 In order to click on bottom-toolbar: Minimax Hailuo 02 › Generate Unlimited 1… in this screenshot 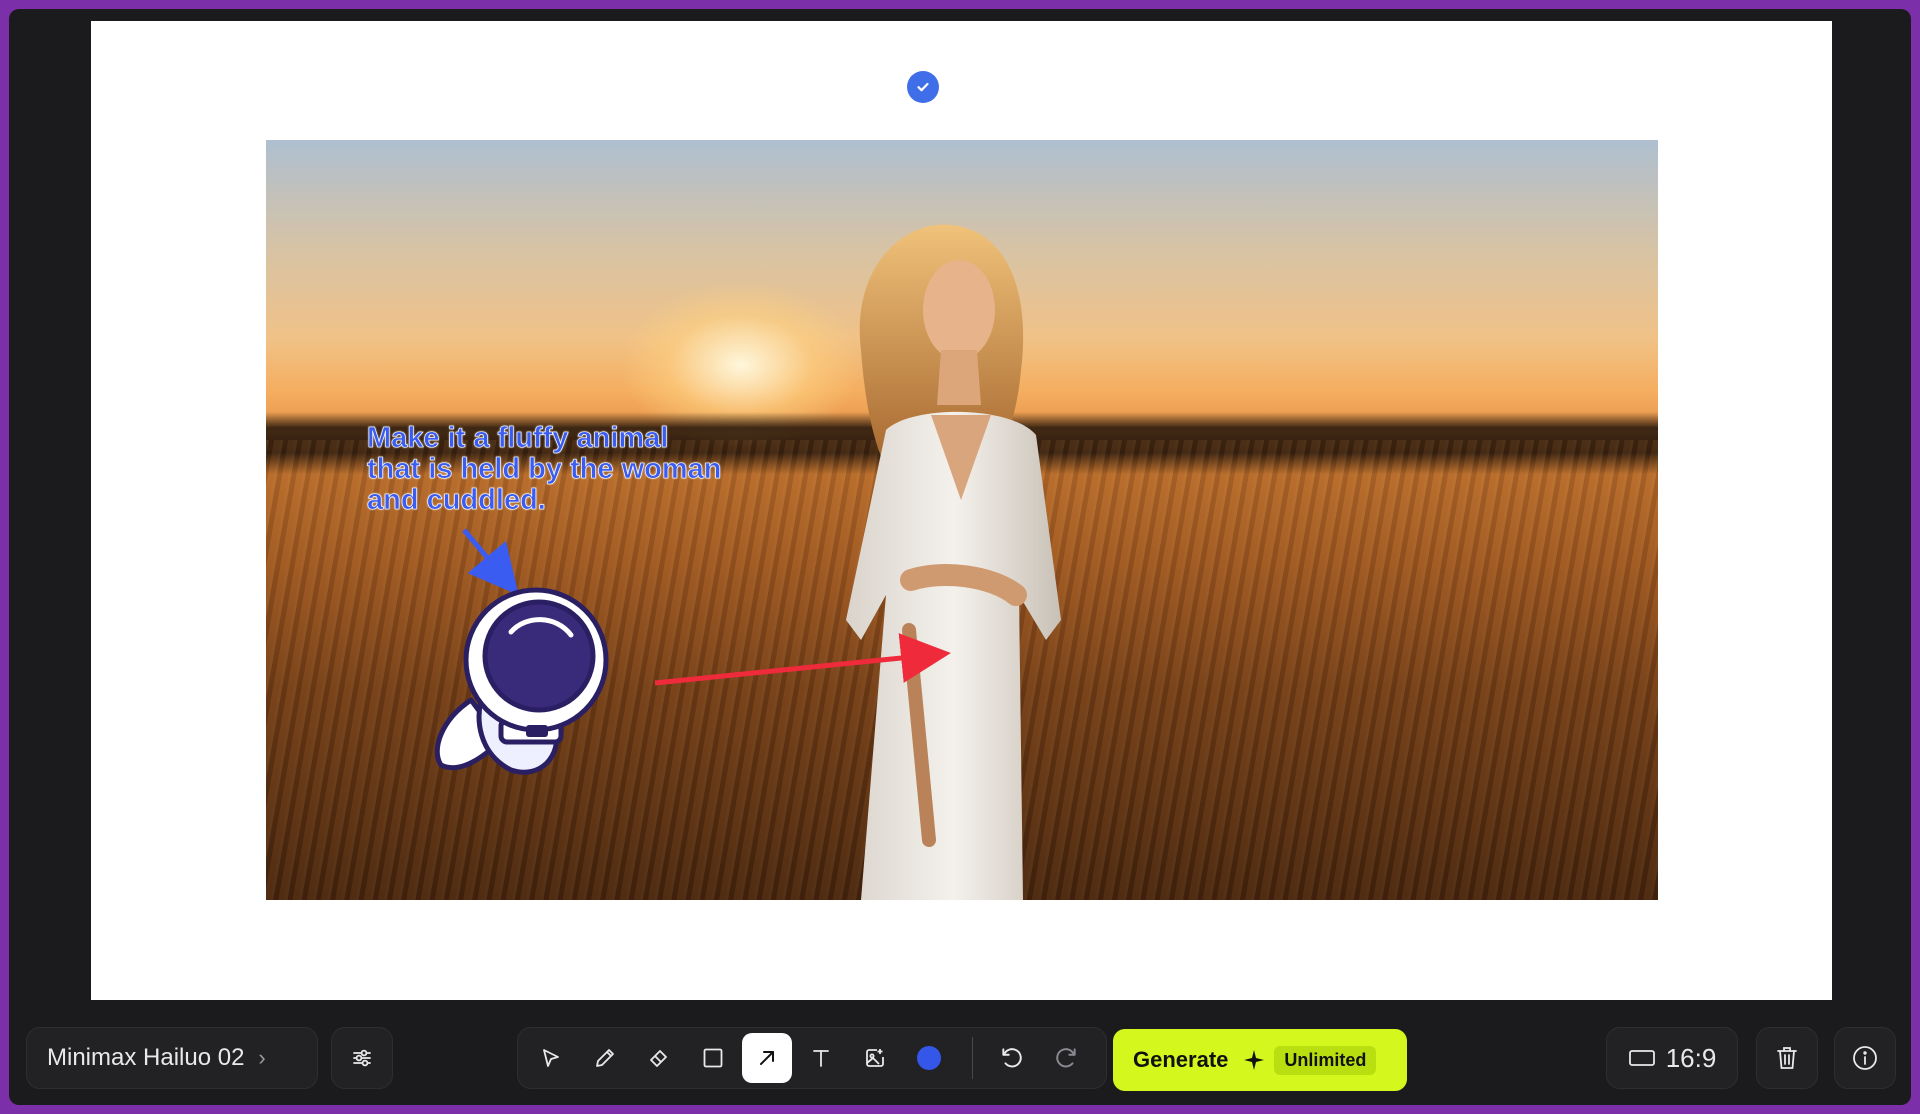, I will do `click(960, 1057)`.